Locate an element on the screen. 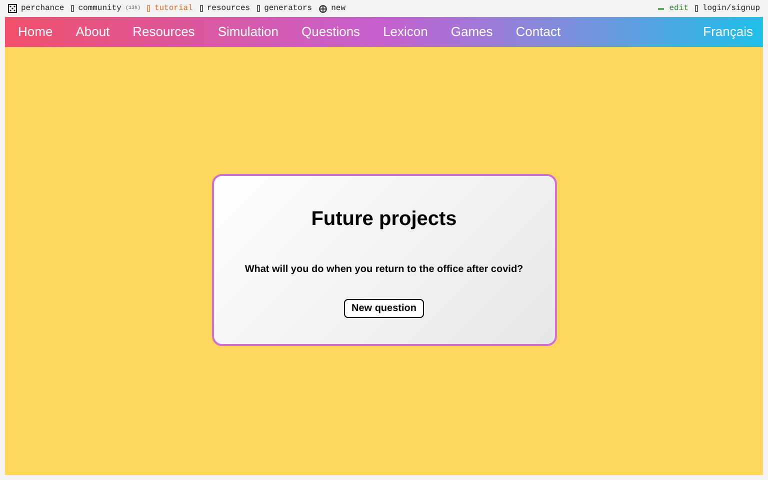 This screenshot has width=768, height=480. top-bar-link: resources is located at coordinates (228, 8).